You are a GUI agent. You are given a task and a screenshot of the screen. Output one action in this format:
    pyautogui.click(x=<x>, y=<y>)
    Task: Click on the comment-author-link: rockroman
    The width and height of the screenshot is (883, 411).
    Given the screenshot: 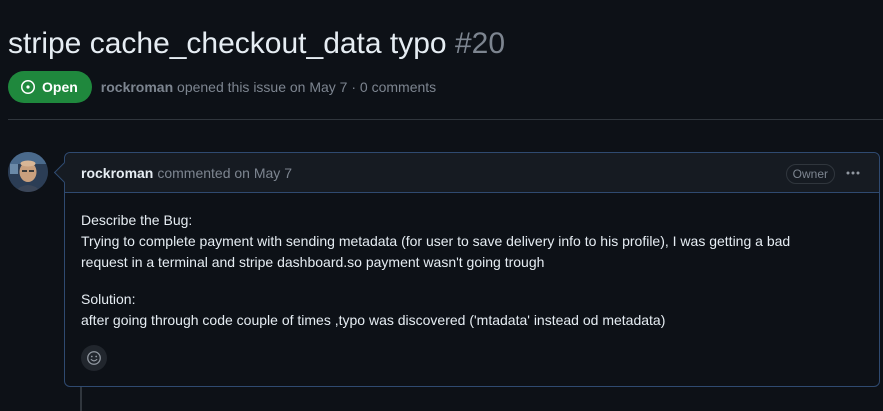 What is the action you would take?
    pyautogui.click(x=117, y=173)
    